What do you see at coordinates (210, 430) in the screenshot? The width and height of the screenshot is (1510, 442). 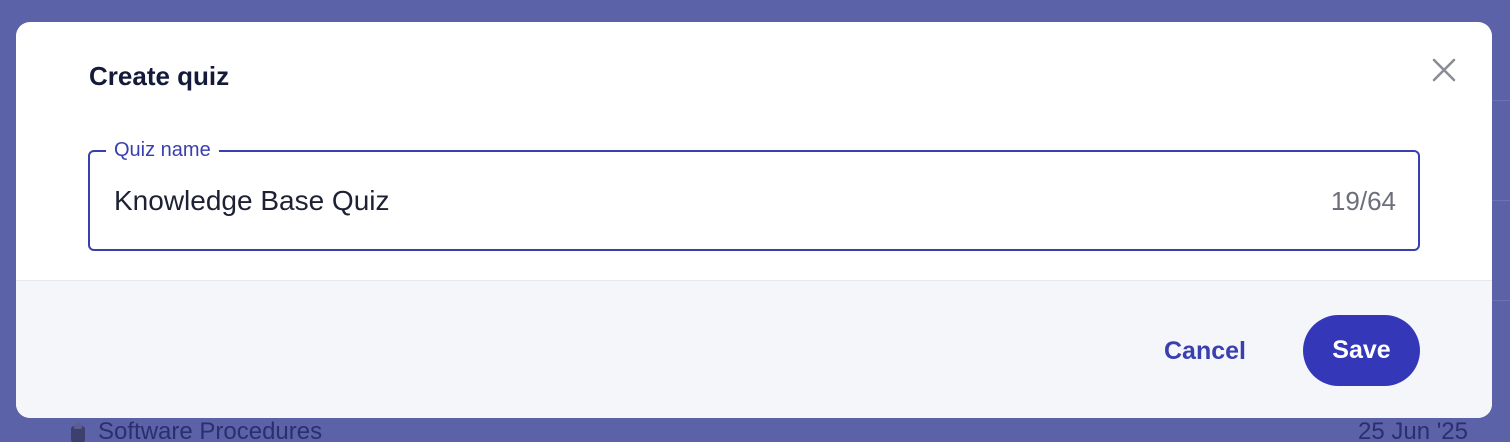 I see `background-item-title: Software Procedures` at bounding box center [210, 430].